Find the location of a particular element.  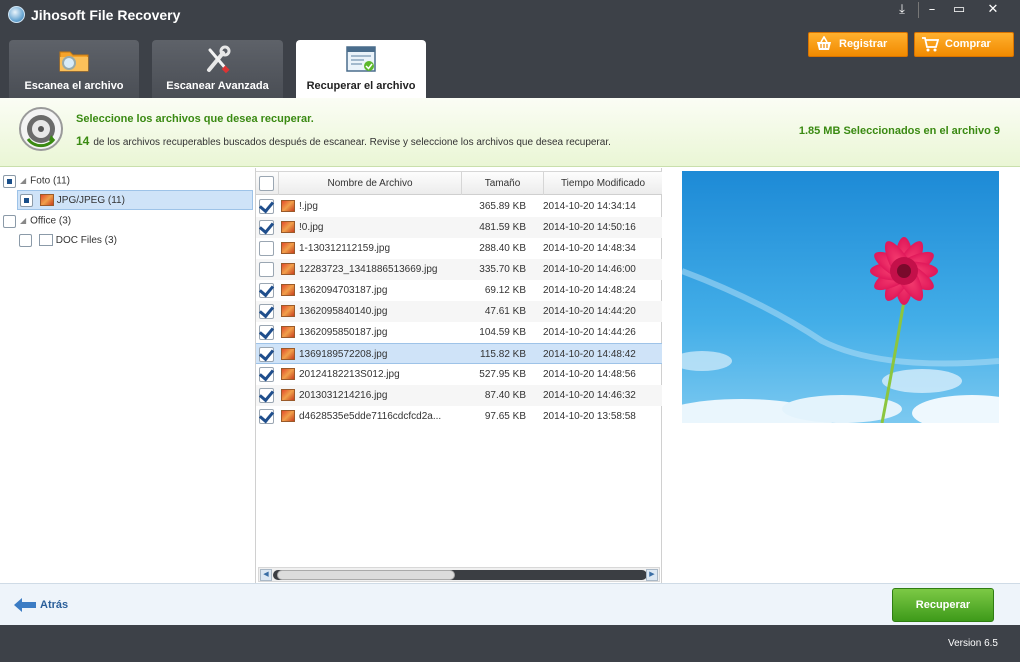

file-size: 97.65 KB is located at coordinates (505, 416).